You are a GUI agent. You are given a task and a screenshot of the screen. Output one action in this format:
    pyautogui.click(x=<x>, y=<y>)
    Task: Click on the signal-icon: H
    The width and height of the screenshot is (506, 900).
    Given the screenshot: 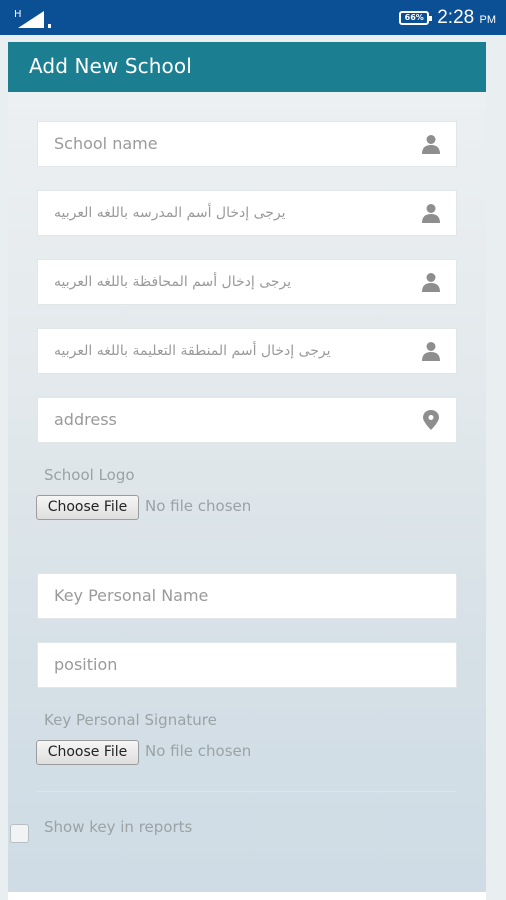 What is the action you would take?
    pyautogui.click(x=32, y=18)
    